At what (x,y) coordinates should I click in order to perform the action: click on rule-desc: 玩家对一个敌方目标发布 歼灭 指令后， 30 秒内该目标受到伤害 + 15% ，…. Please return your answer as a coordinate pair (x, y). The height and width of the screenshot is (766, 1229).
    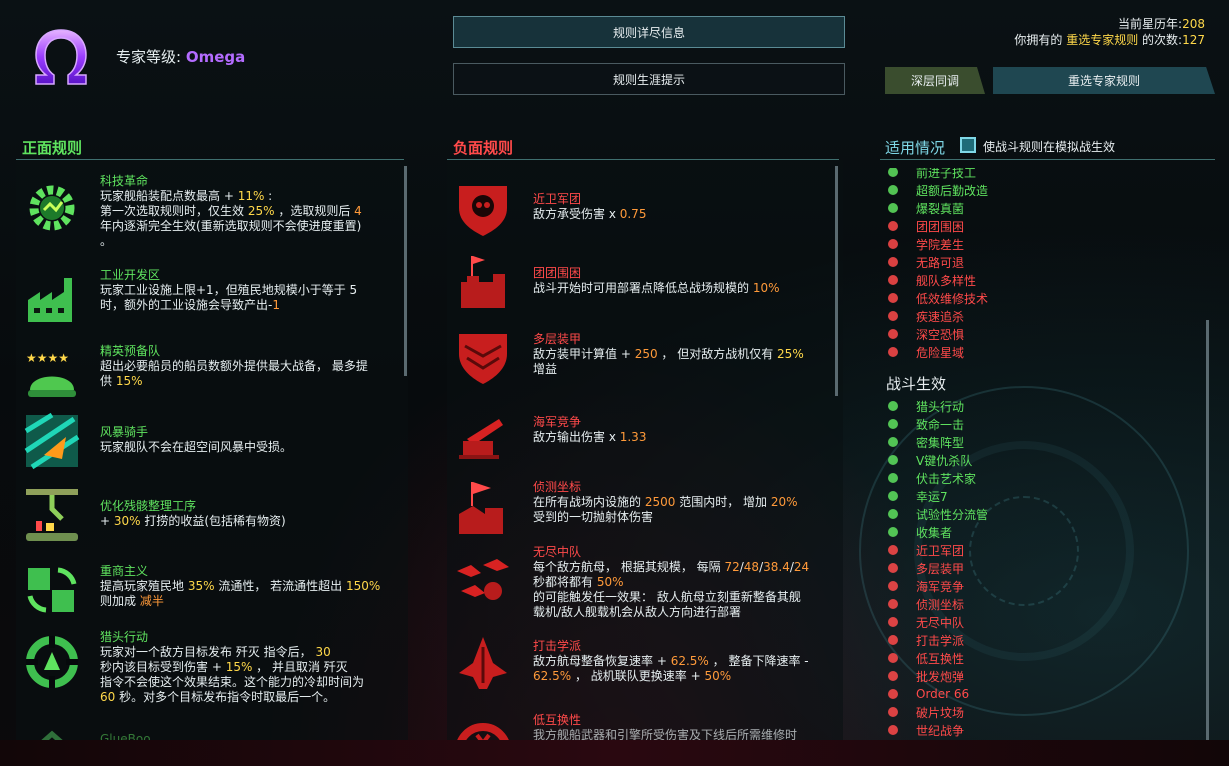
    Looking at the image, I should click on (232, 674).